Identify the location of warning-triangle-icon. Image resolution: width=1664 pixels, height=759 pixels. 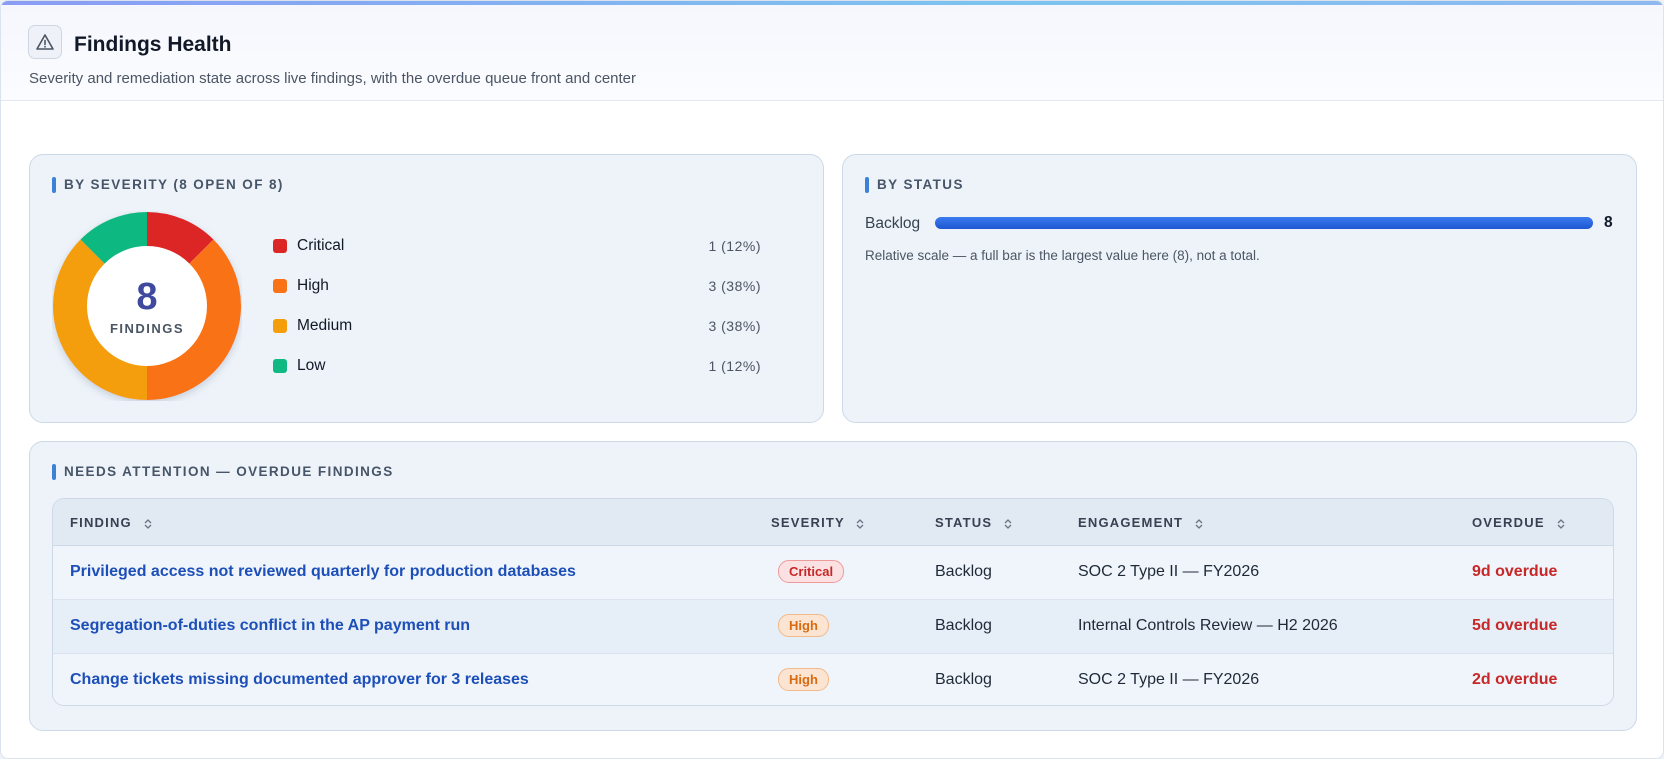
(45, 42).